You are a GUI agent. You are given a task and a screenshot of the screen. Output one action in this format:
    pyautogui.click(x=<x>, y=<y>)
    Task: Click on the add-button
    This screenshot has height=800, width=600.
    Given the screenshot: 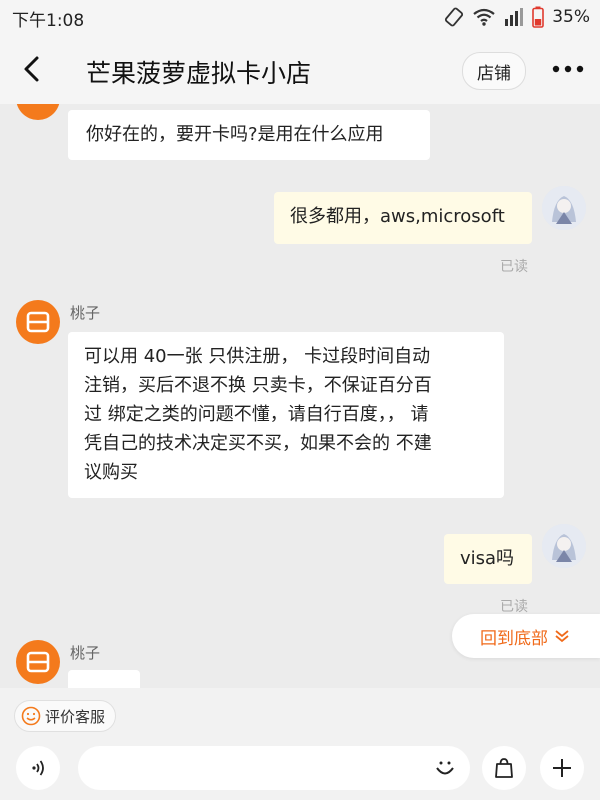 What is the action you would take?
    pyautogui.click(x=562, y=768)
    